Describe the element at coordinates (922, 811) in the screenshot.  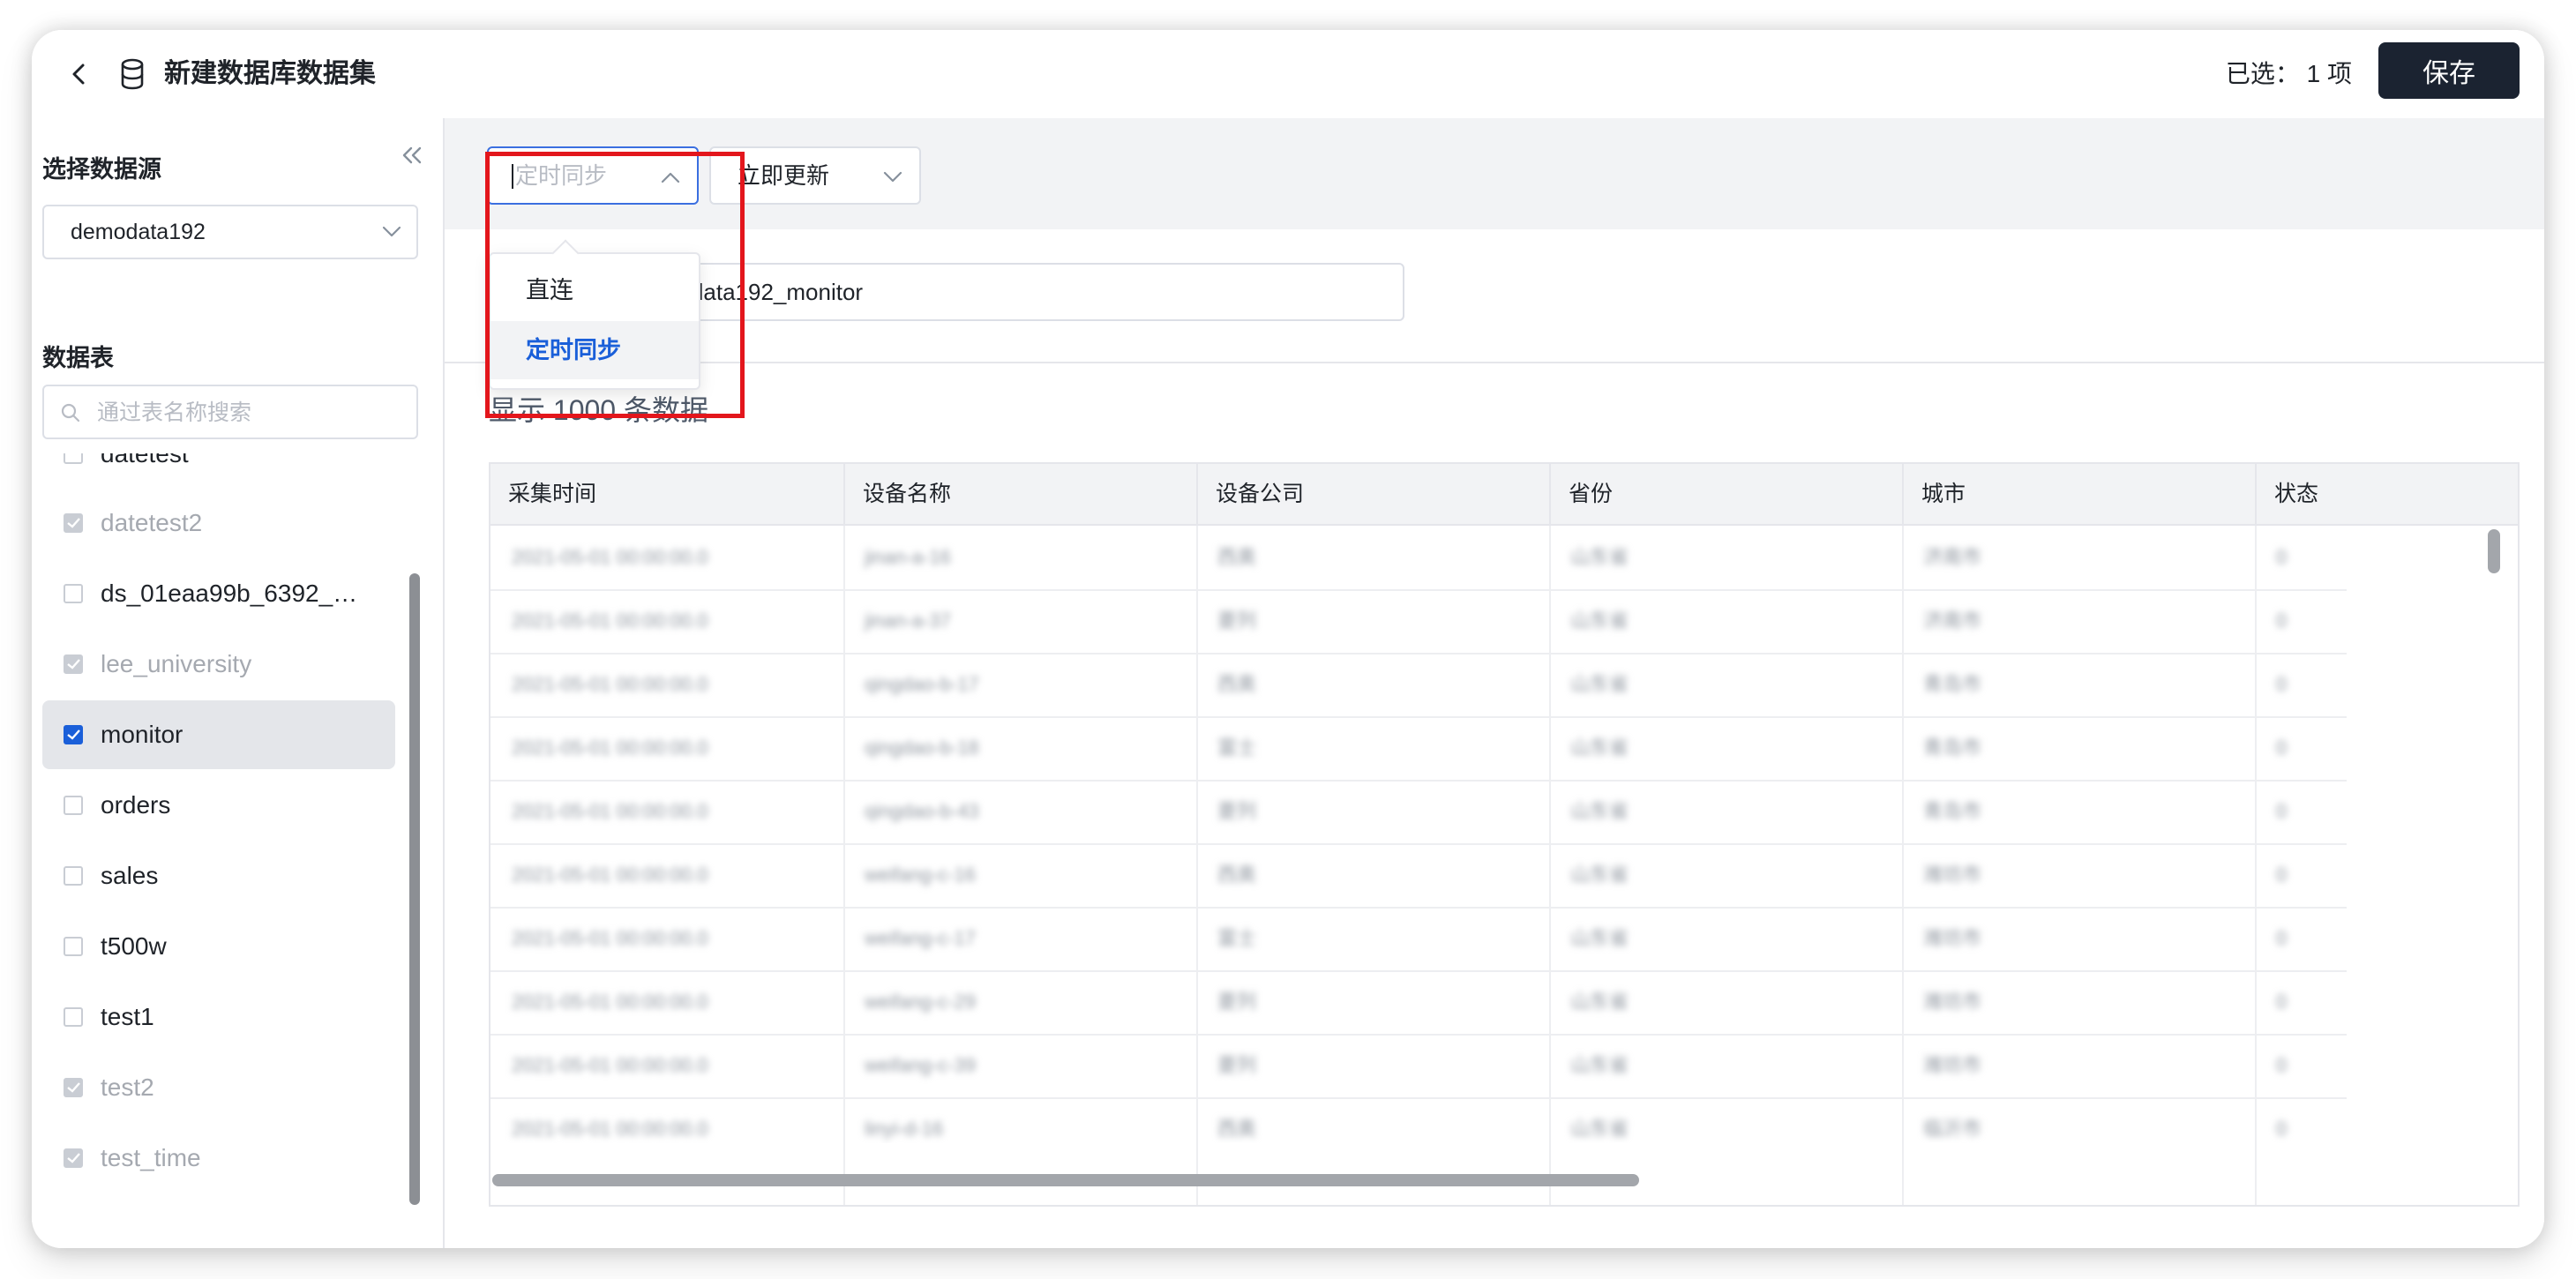
I see `table-cell: qingdao-b-43` at that location.